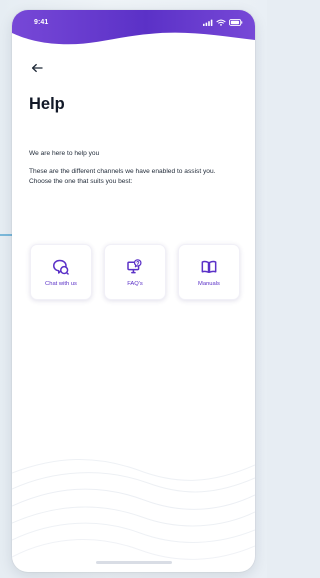 The width and height of the screenshot is (320, 578). What do you see at coordinates (133, 22) in the screenshot?
I see `status-bar: 9:41` at bounding box center [133, 22].